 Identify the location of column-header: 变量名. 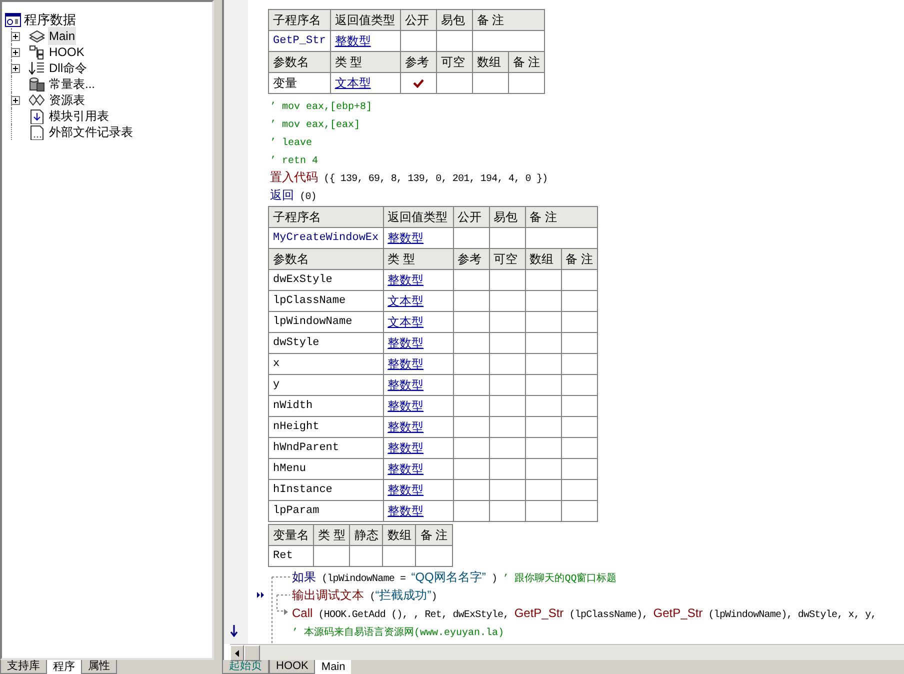
(291, 535).